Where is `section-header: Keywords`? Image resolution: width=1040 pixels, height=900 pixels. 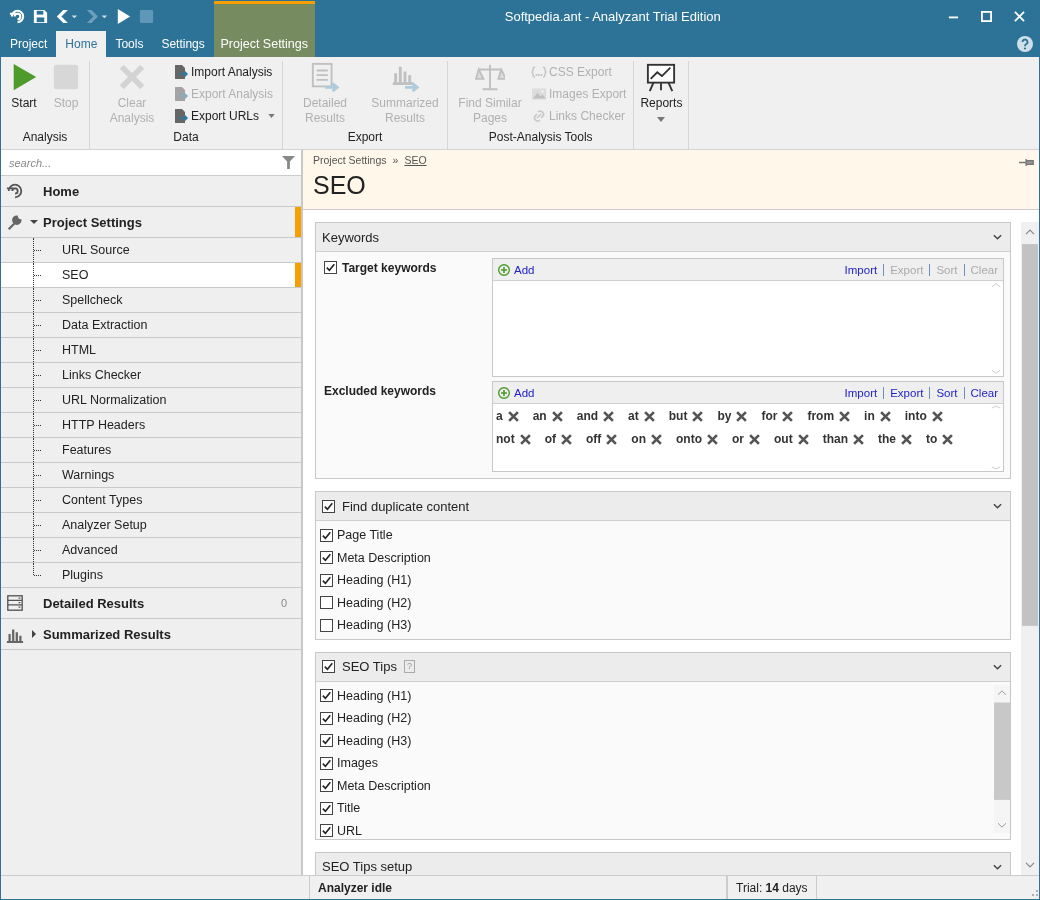 section-header: Keywords is located at coordinates (663, 237).